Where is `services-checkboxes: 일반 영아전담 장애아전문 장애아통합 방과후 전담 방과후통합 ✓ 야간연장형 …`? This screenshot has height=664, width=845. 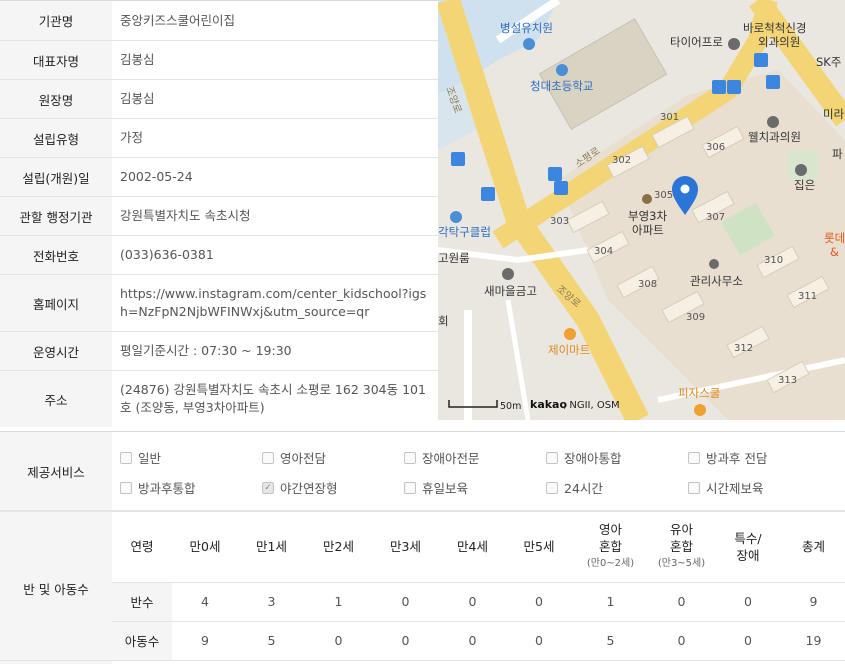 services-checkboxes: 일반 영아전담 장애아전문 장애아통합 방과후 전담 방과후통합 ✓ 야간연장형 … is located at coordinates (478, 471).